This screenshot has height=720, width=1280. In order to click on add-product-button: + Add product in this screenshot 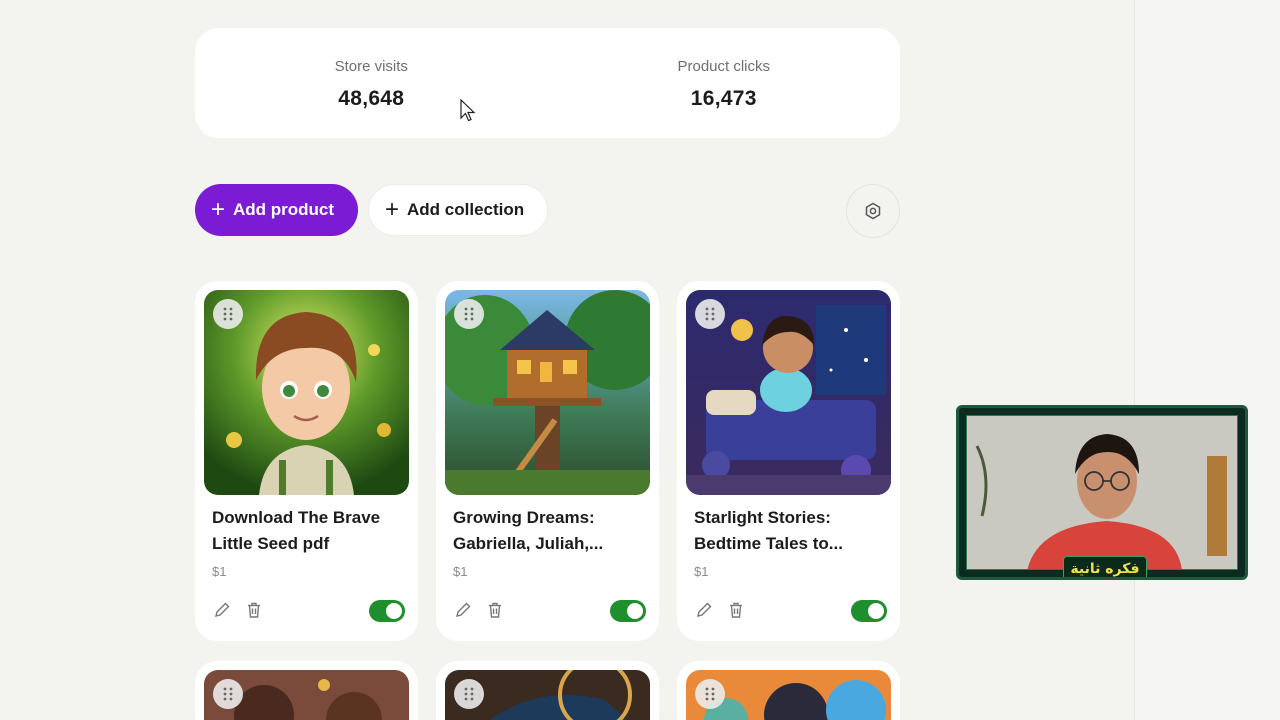, I will do `click(276, 210)`.